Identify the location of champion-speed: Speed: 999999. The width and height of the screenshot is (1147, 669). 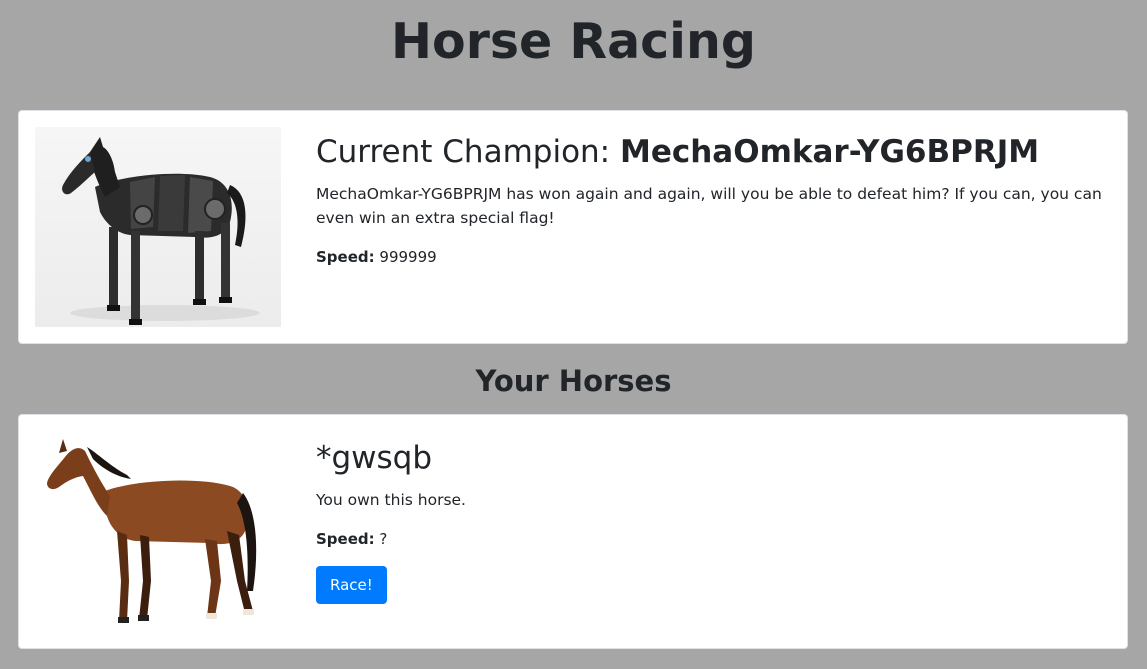
(713, 257).